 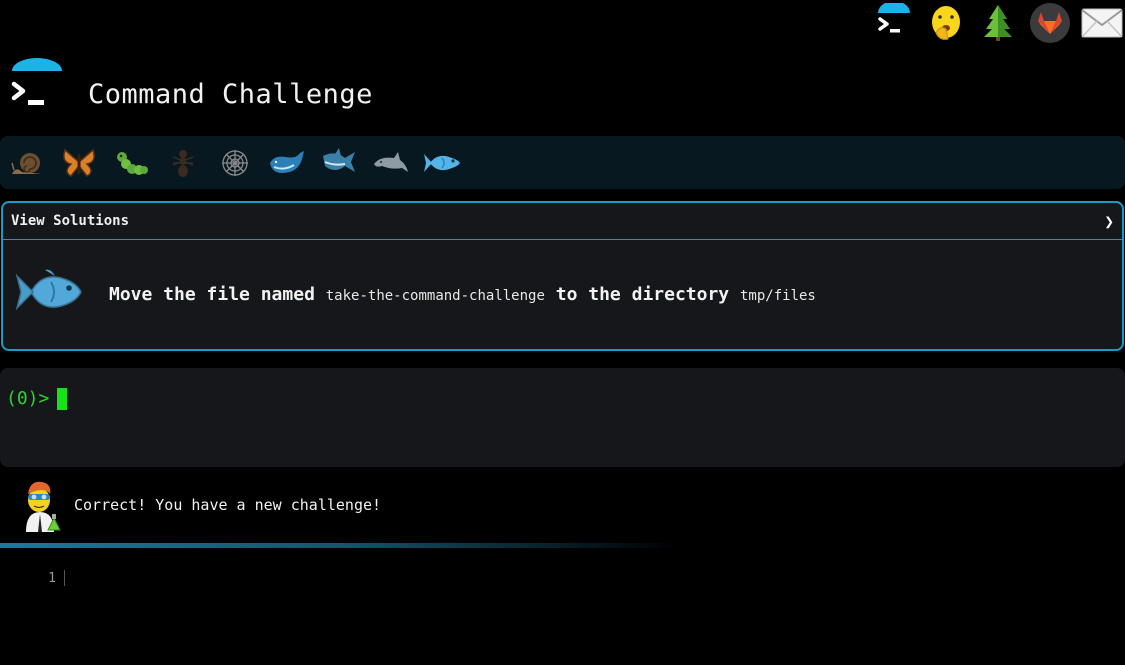 What do you see at coordinates (1109, 221) in the screenshot?
I see `chevron-right-icon: ❯` at bounding box center [1109, 221].